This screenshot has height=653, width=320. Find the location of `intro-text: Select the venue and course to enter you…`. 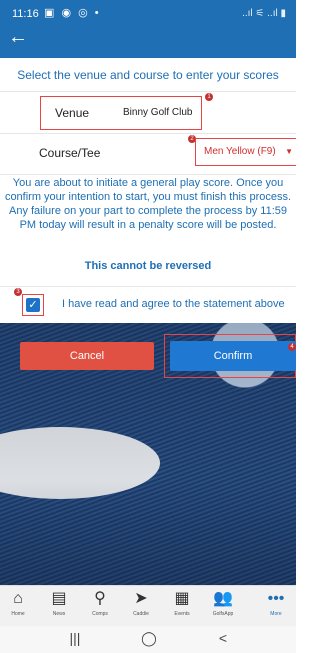

intro-text: Select the venue and course to enter you… is located at coordinates (148, 75).